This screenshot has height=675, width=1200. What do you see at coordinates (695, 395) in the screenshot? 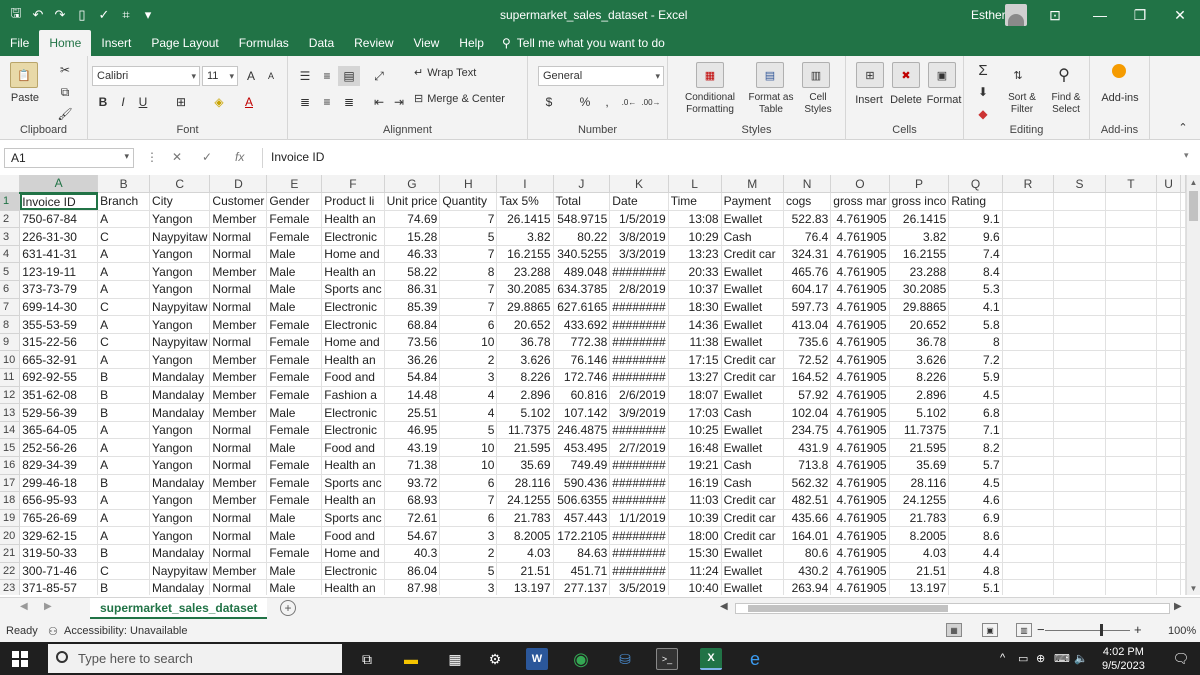
I see `cell: 18:07` at bounding box center [695, 395].